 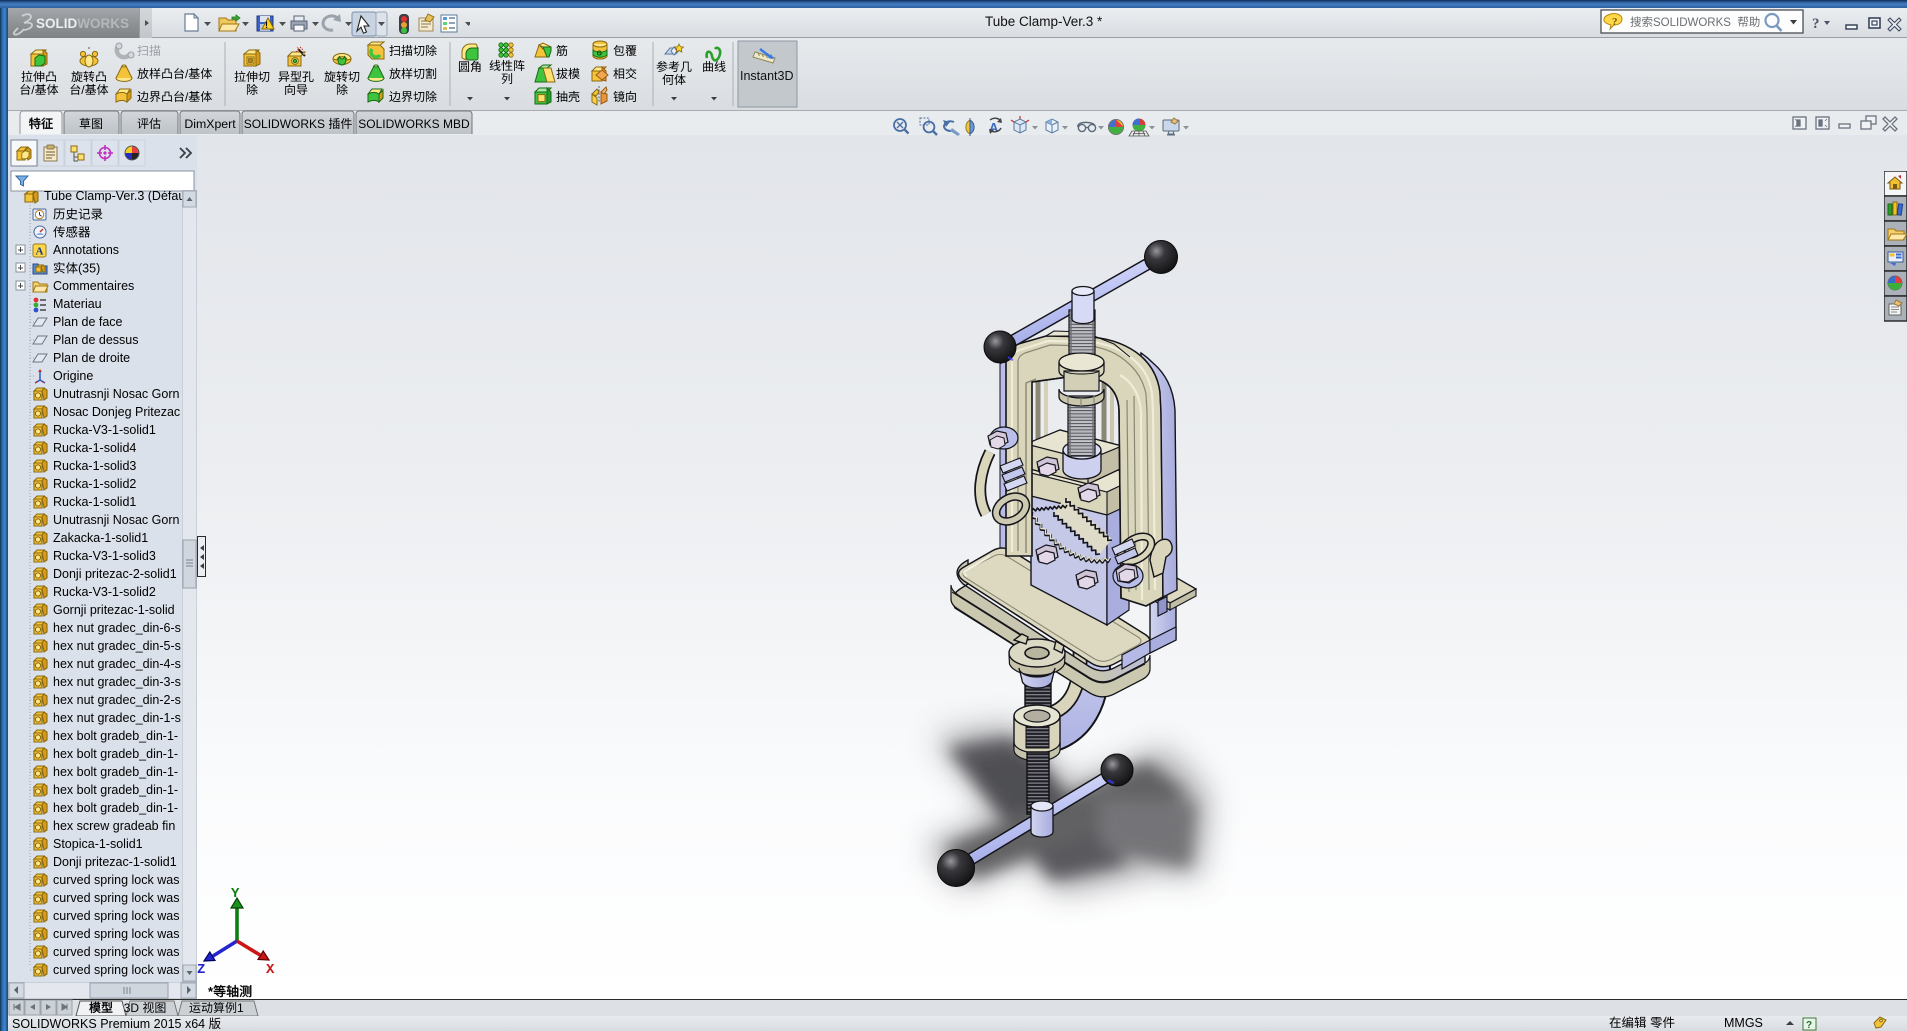 I want to click on svg-text: A, so click(x=40, y=252).